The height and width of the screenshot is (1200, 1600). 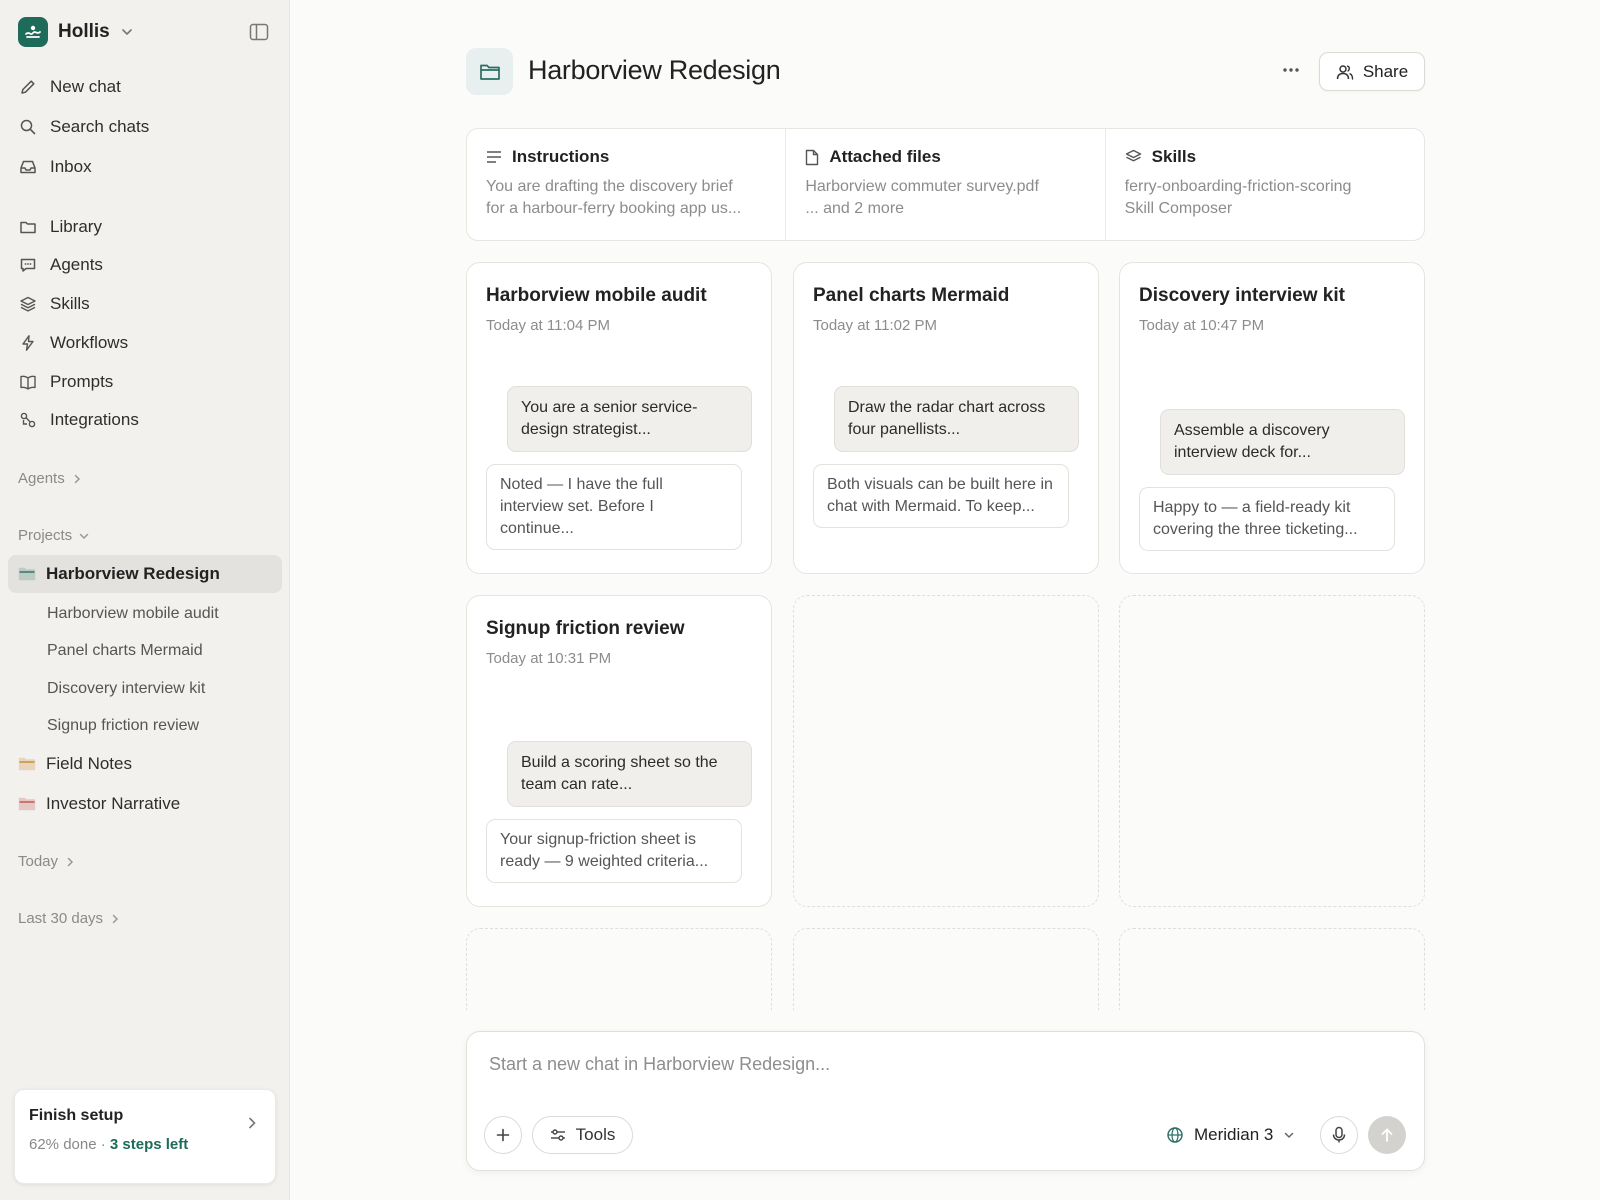 I want to click on nav-new-chat: New chat, so click(x=145, y=87).